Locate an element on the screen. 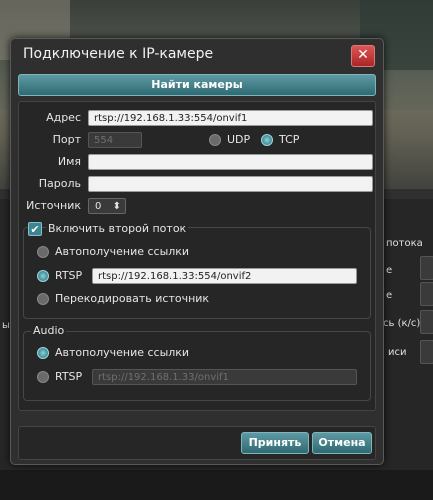 The width and height of the screenshot is (433, 500). bg-label-stream: потока is located at coordinates (404, 243).